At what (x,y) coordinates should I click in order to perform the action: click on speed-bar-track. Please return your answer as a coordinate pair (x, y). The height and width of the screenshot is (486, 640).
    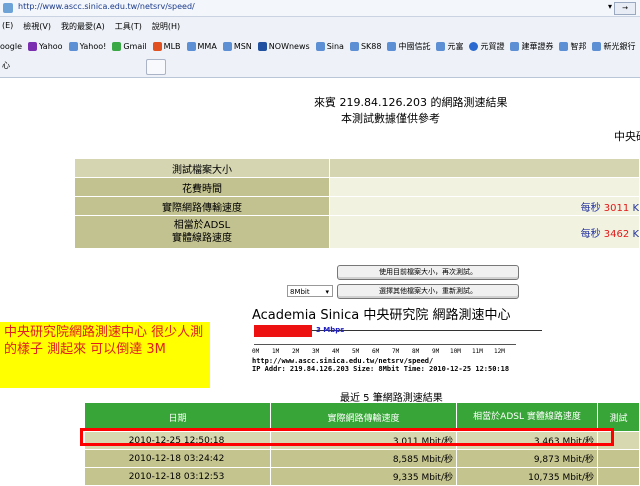
    Looking at the image, I should click on (427, 330).